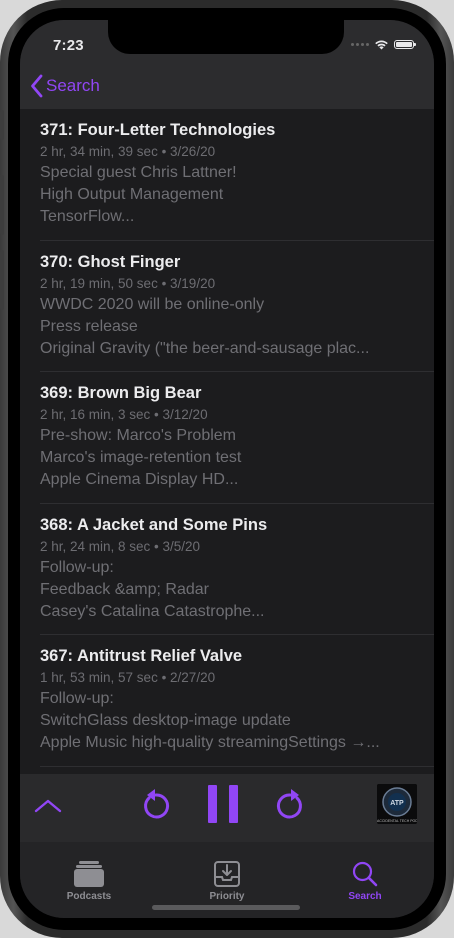 The width and height of the screenshot is (454, 938). I want to click on wifi-icon, so click(381, 45).